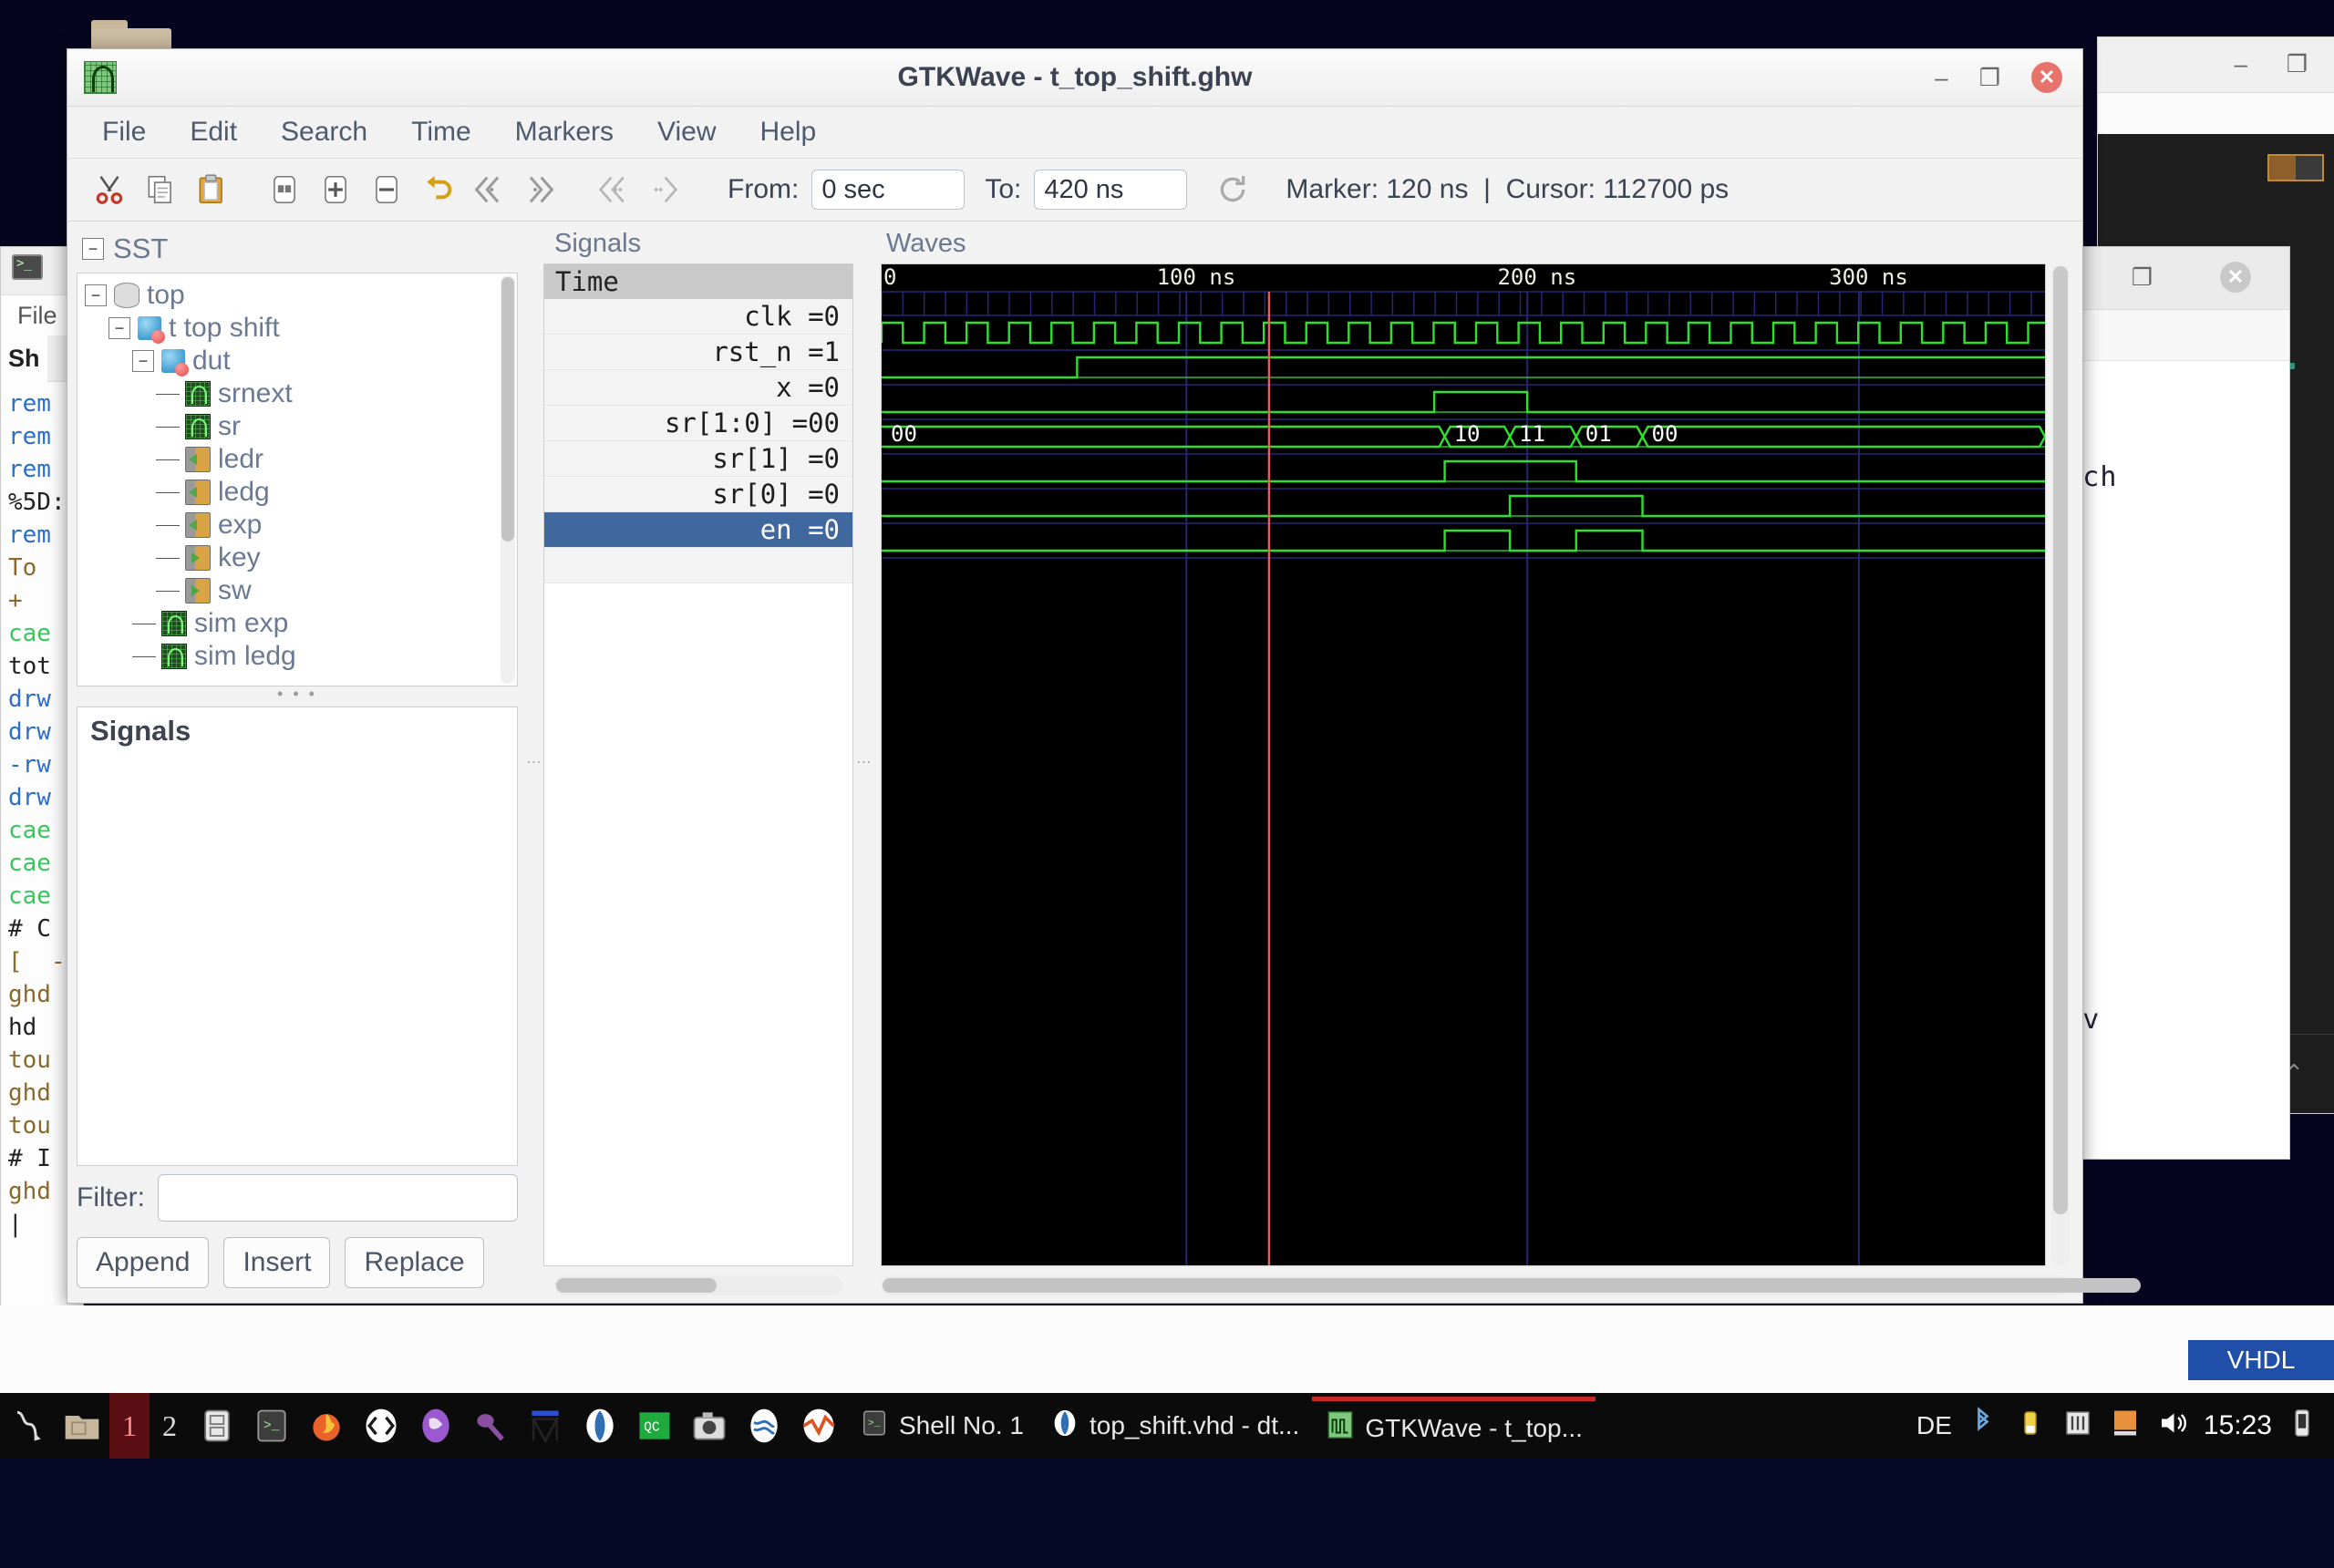 This screenshot has width=2334, height=1568. Describe the element at coordinates (324, 132) in the screenshot. I see `menu-search: Search` at that location.